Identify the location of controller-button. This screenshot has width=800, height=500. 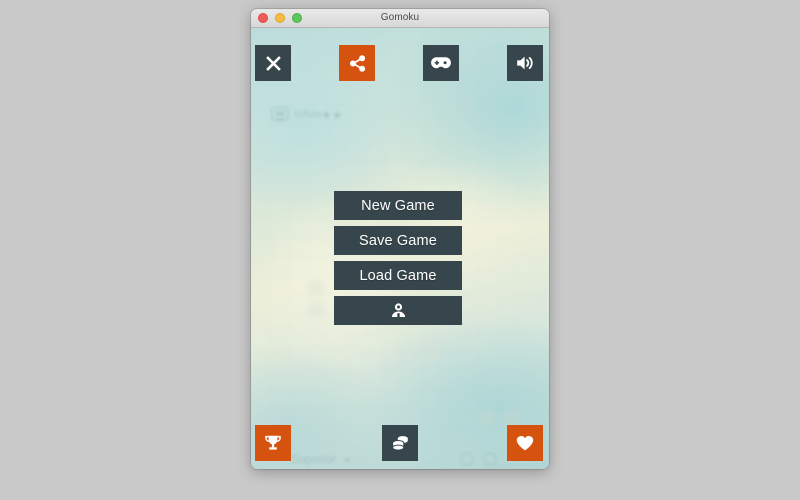
(441, 63).